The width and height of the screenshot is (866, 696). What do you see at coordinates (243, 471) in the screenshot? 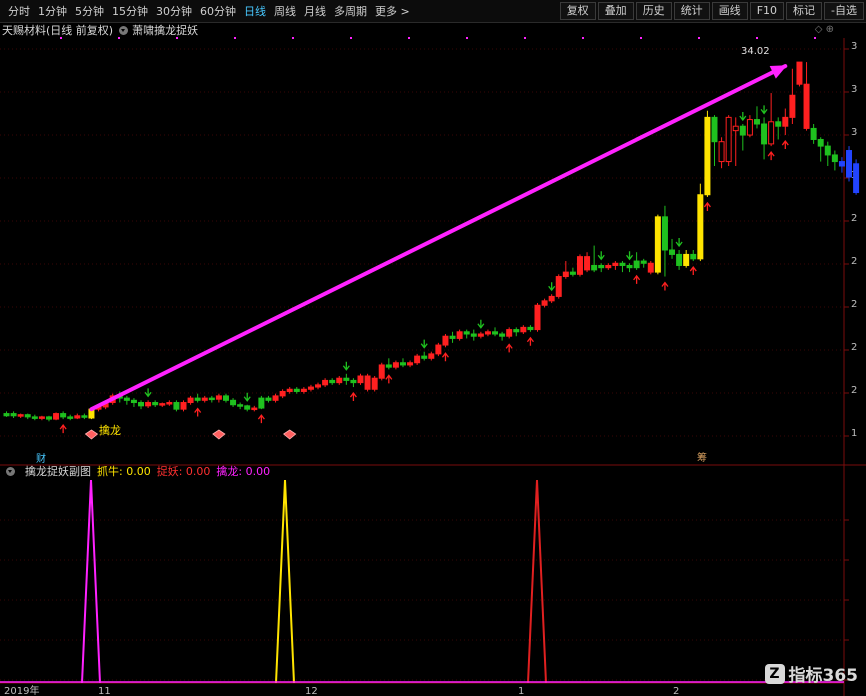
I see `qinlong-value: 擒龙: 0.00` at bounding box center [243, 471].